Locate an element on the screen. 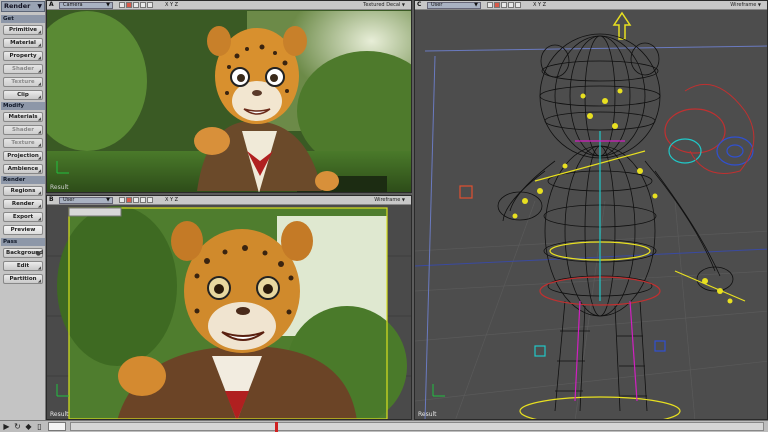  modify-shader-button: Shader ◢ is located at coordinates (23, 130).